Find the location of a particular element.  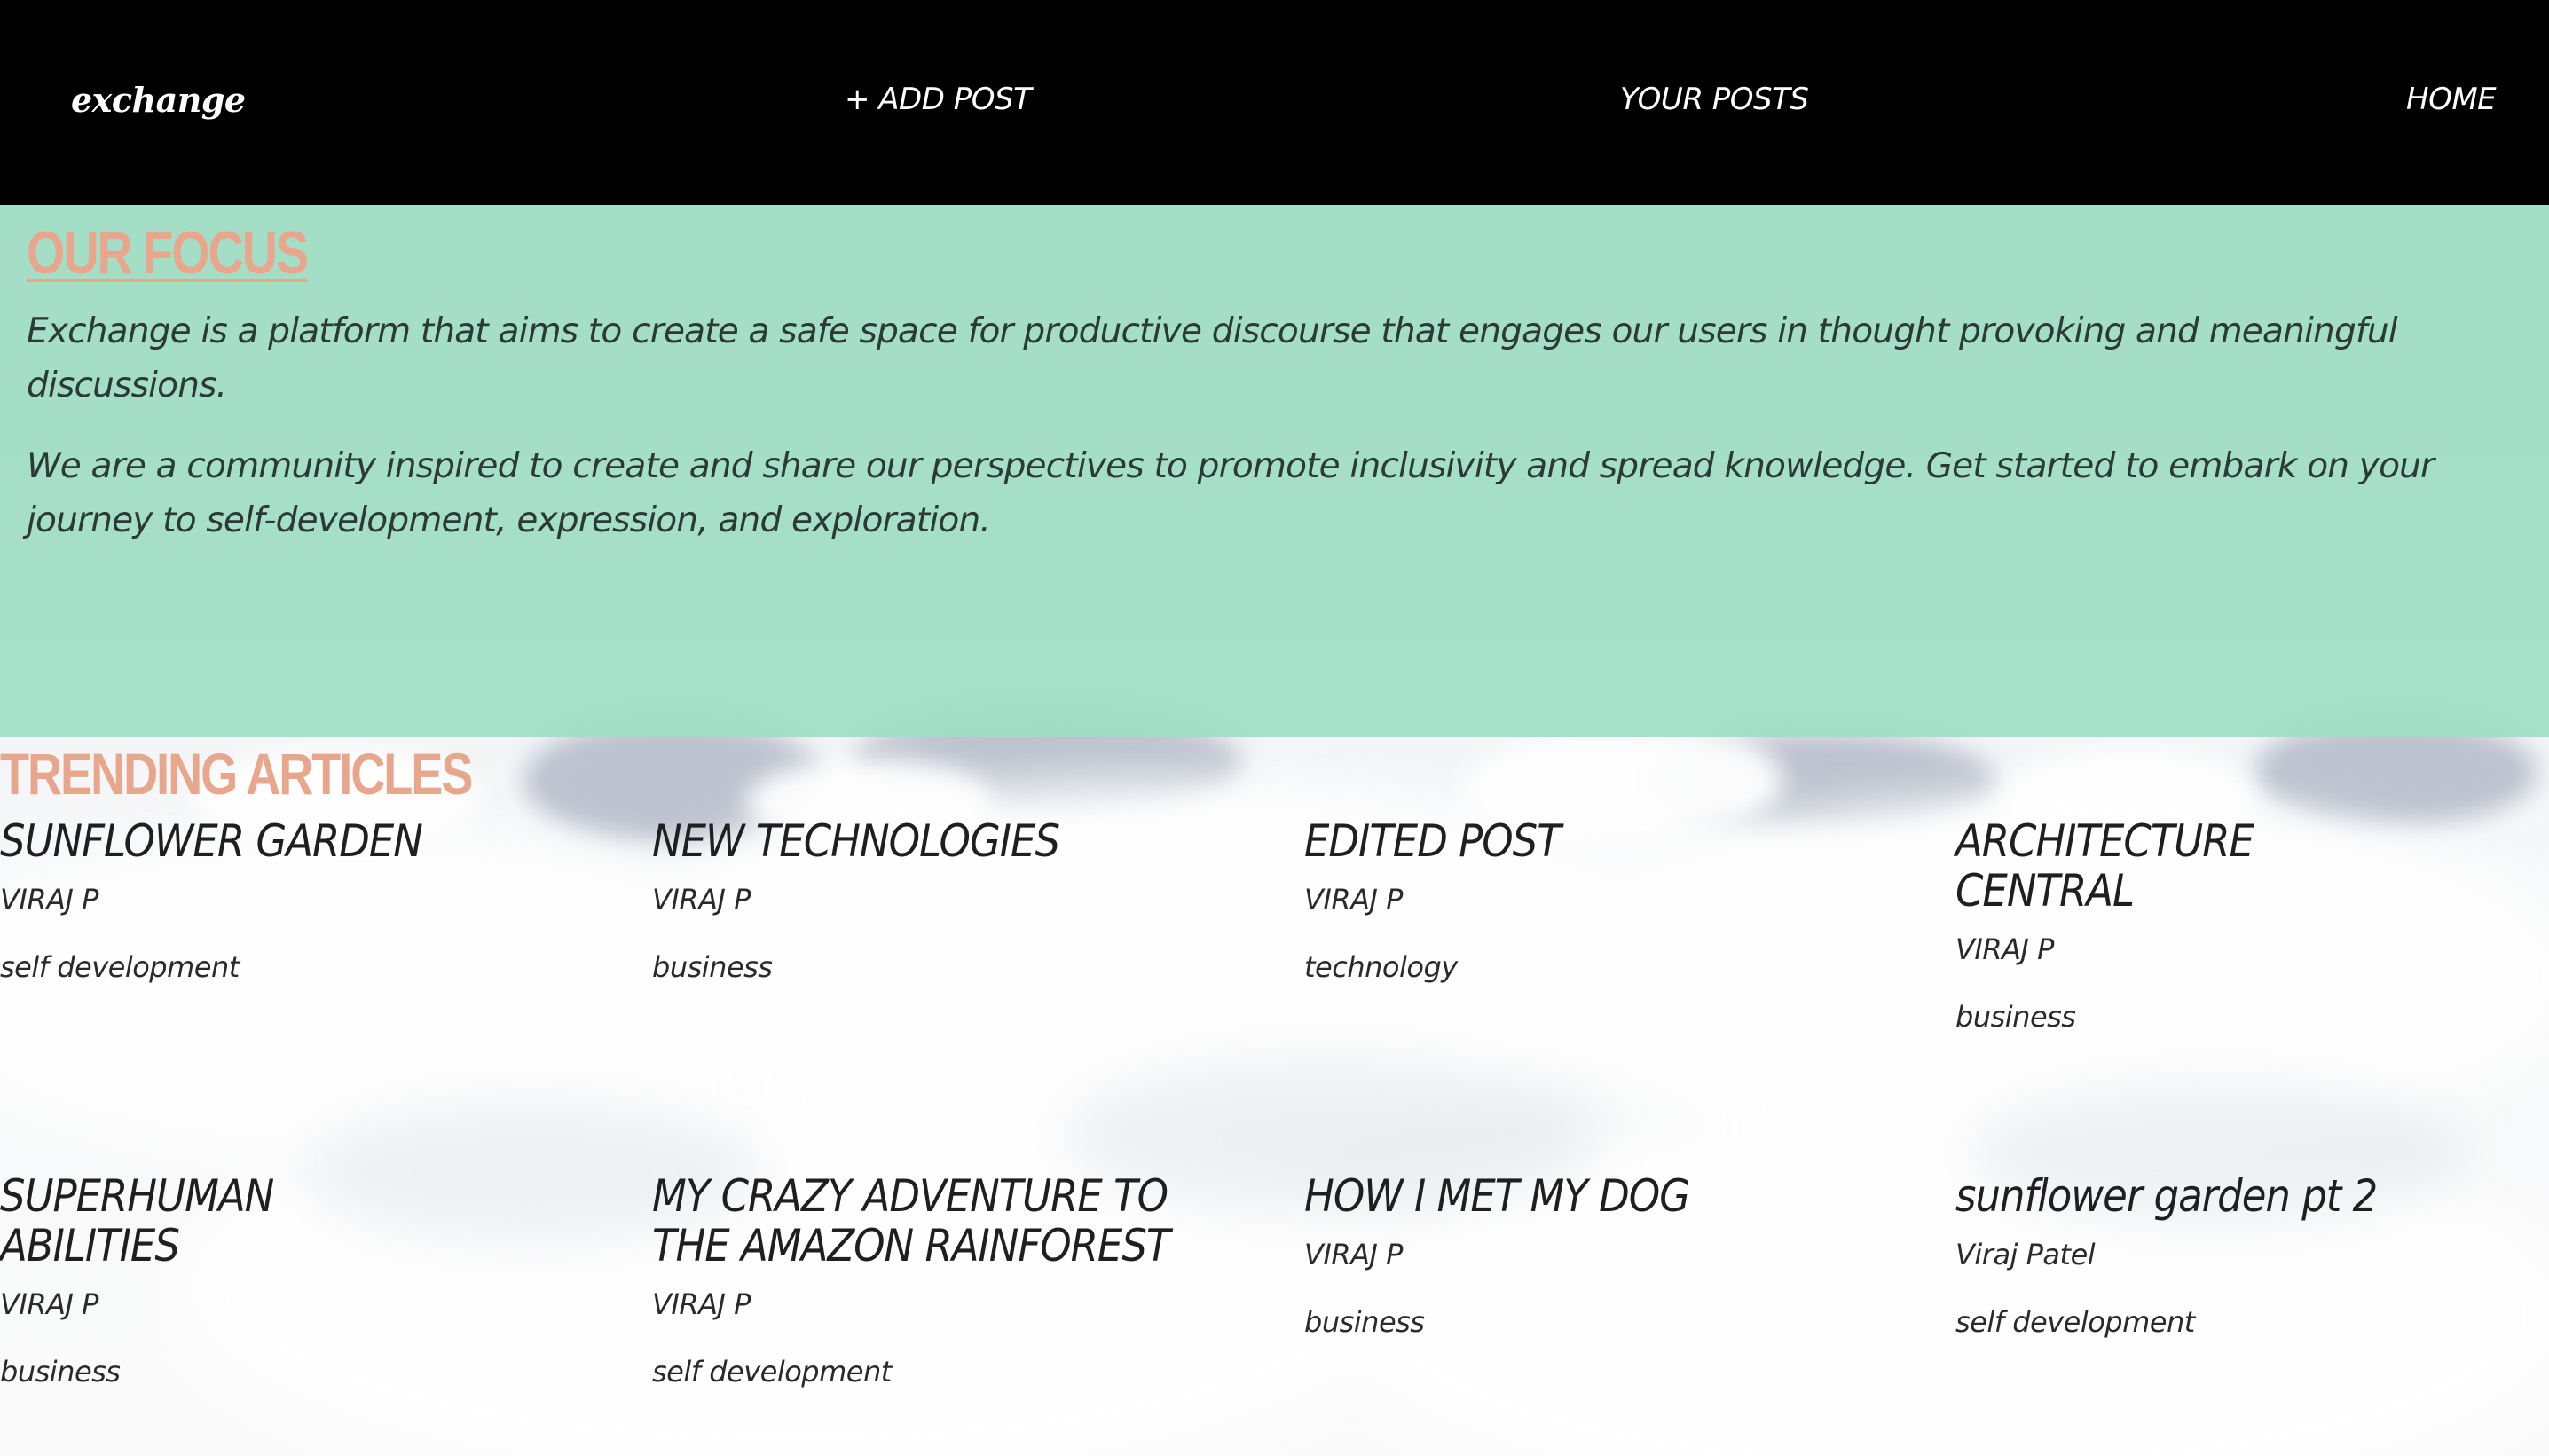

article-card: ARCHITECTURE CENTRAL VIRAJ P business is located at coordinates (2159, 926).